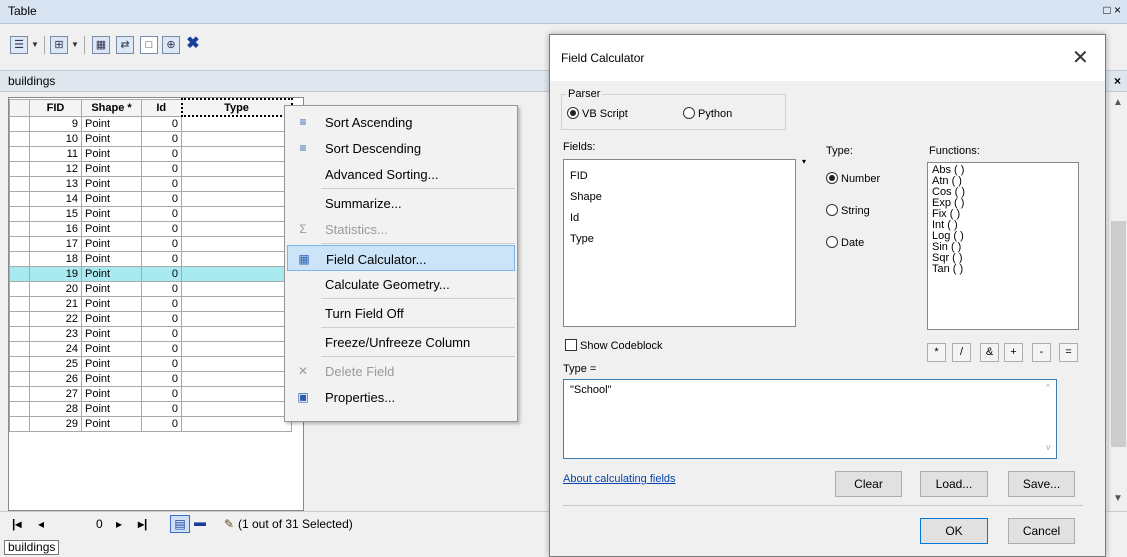 This screenshot has width=1127, height=557. What do you see at coordinates (55, 393) in the screenshot?
I see `cell-fid: 27` at bounding box center [55, 393].